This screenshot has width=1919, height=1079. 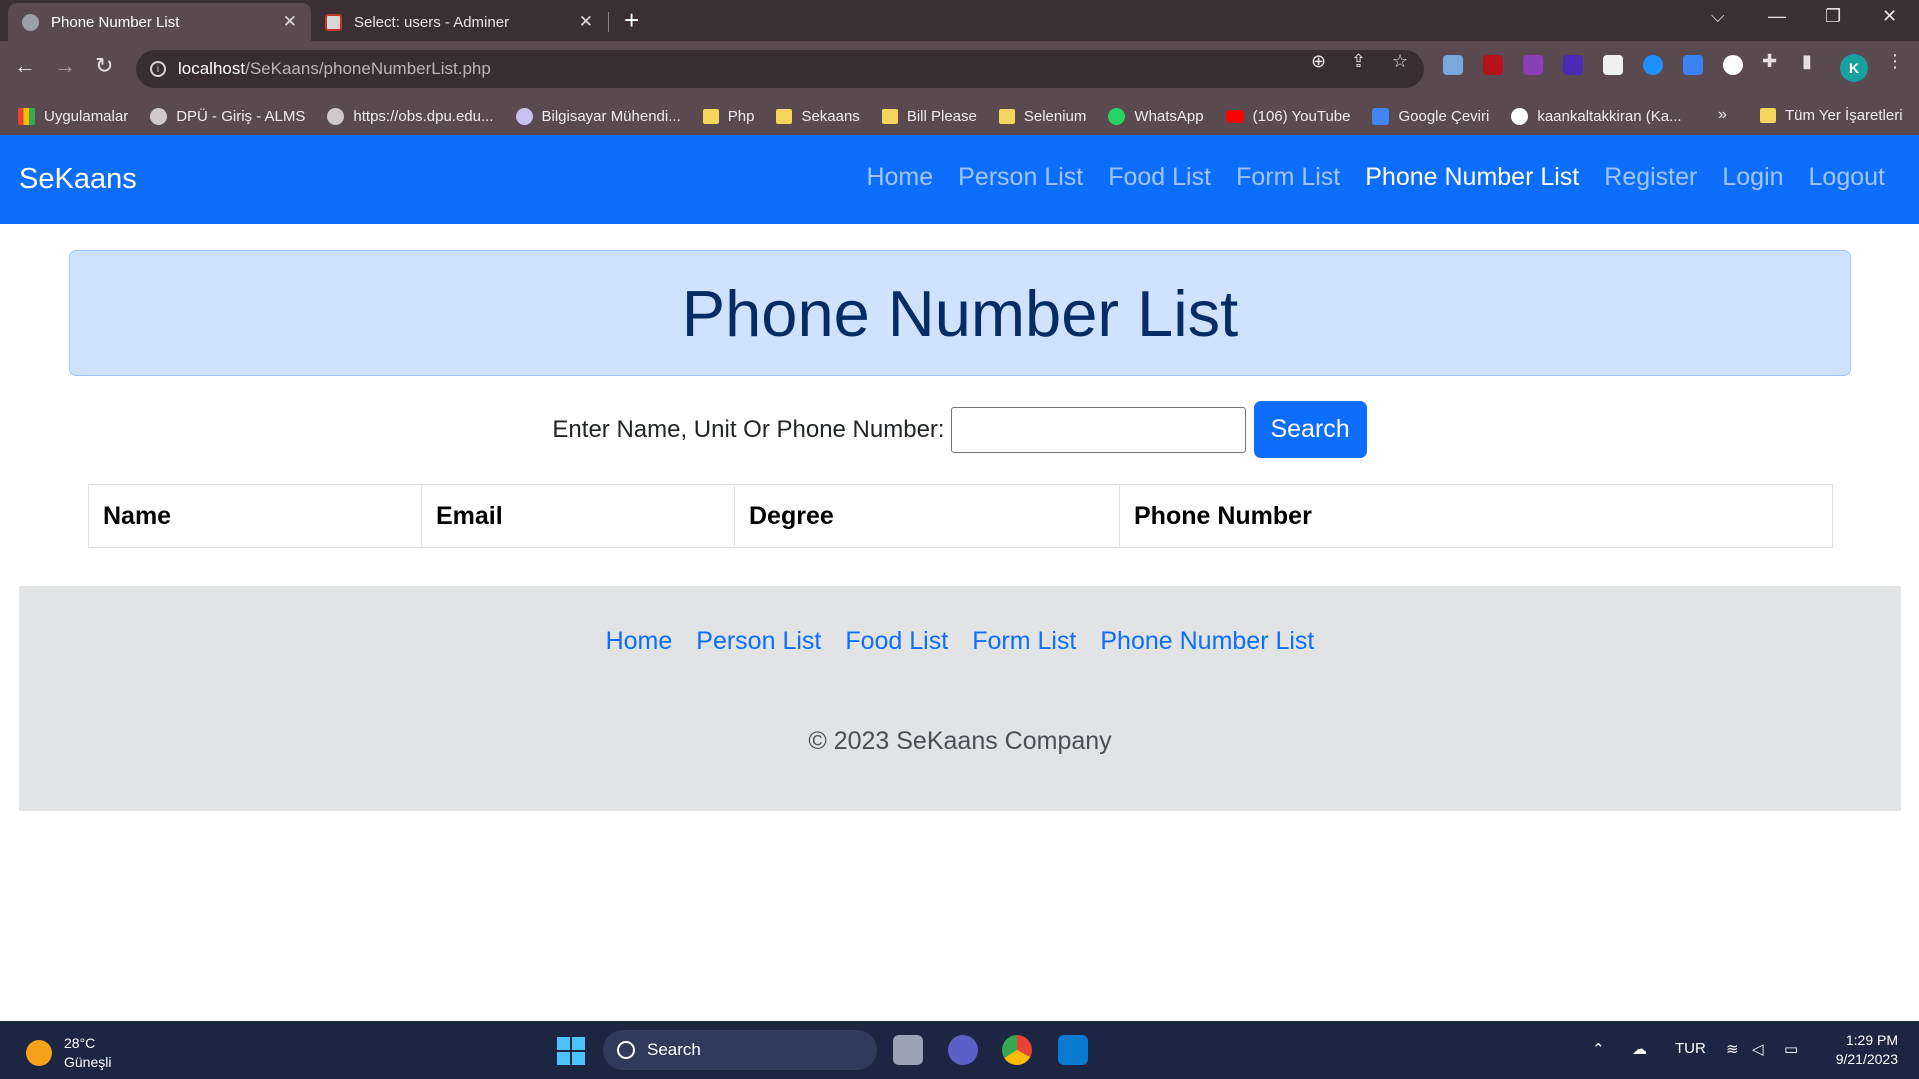 I want to click on footer-link-food-list: Food List, so click(x=896, y=641).